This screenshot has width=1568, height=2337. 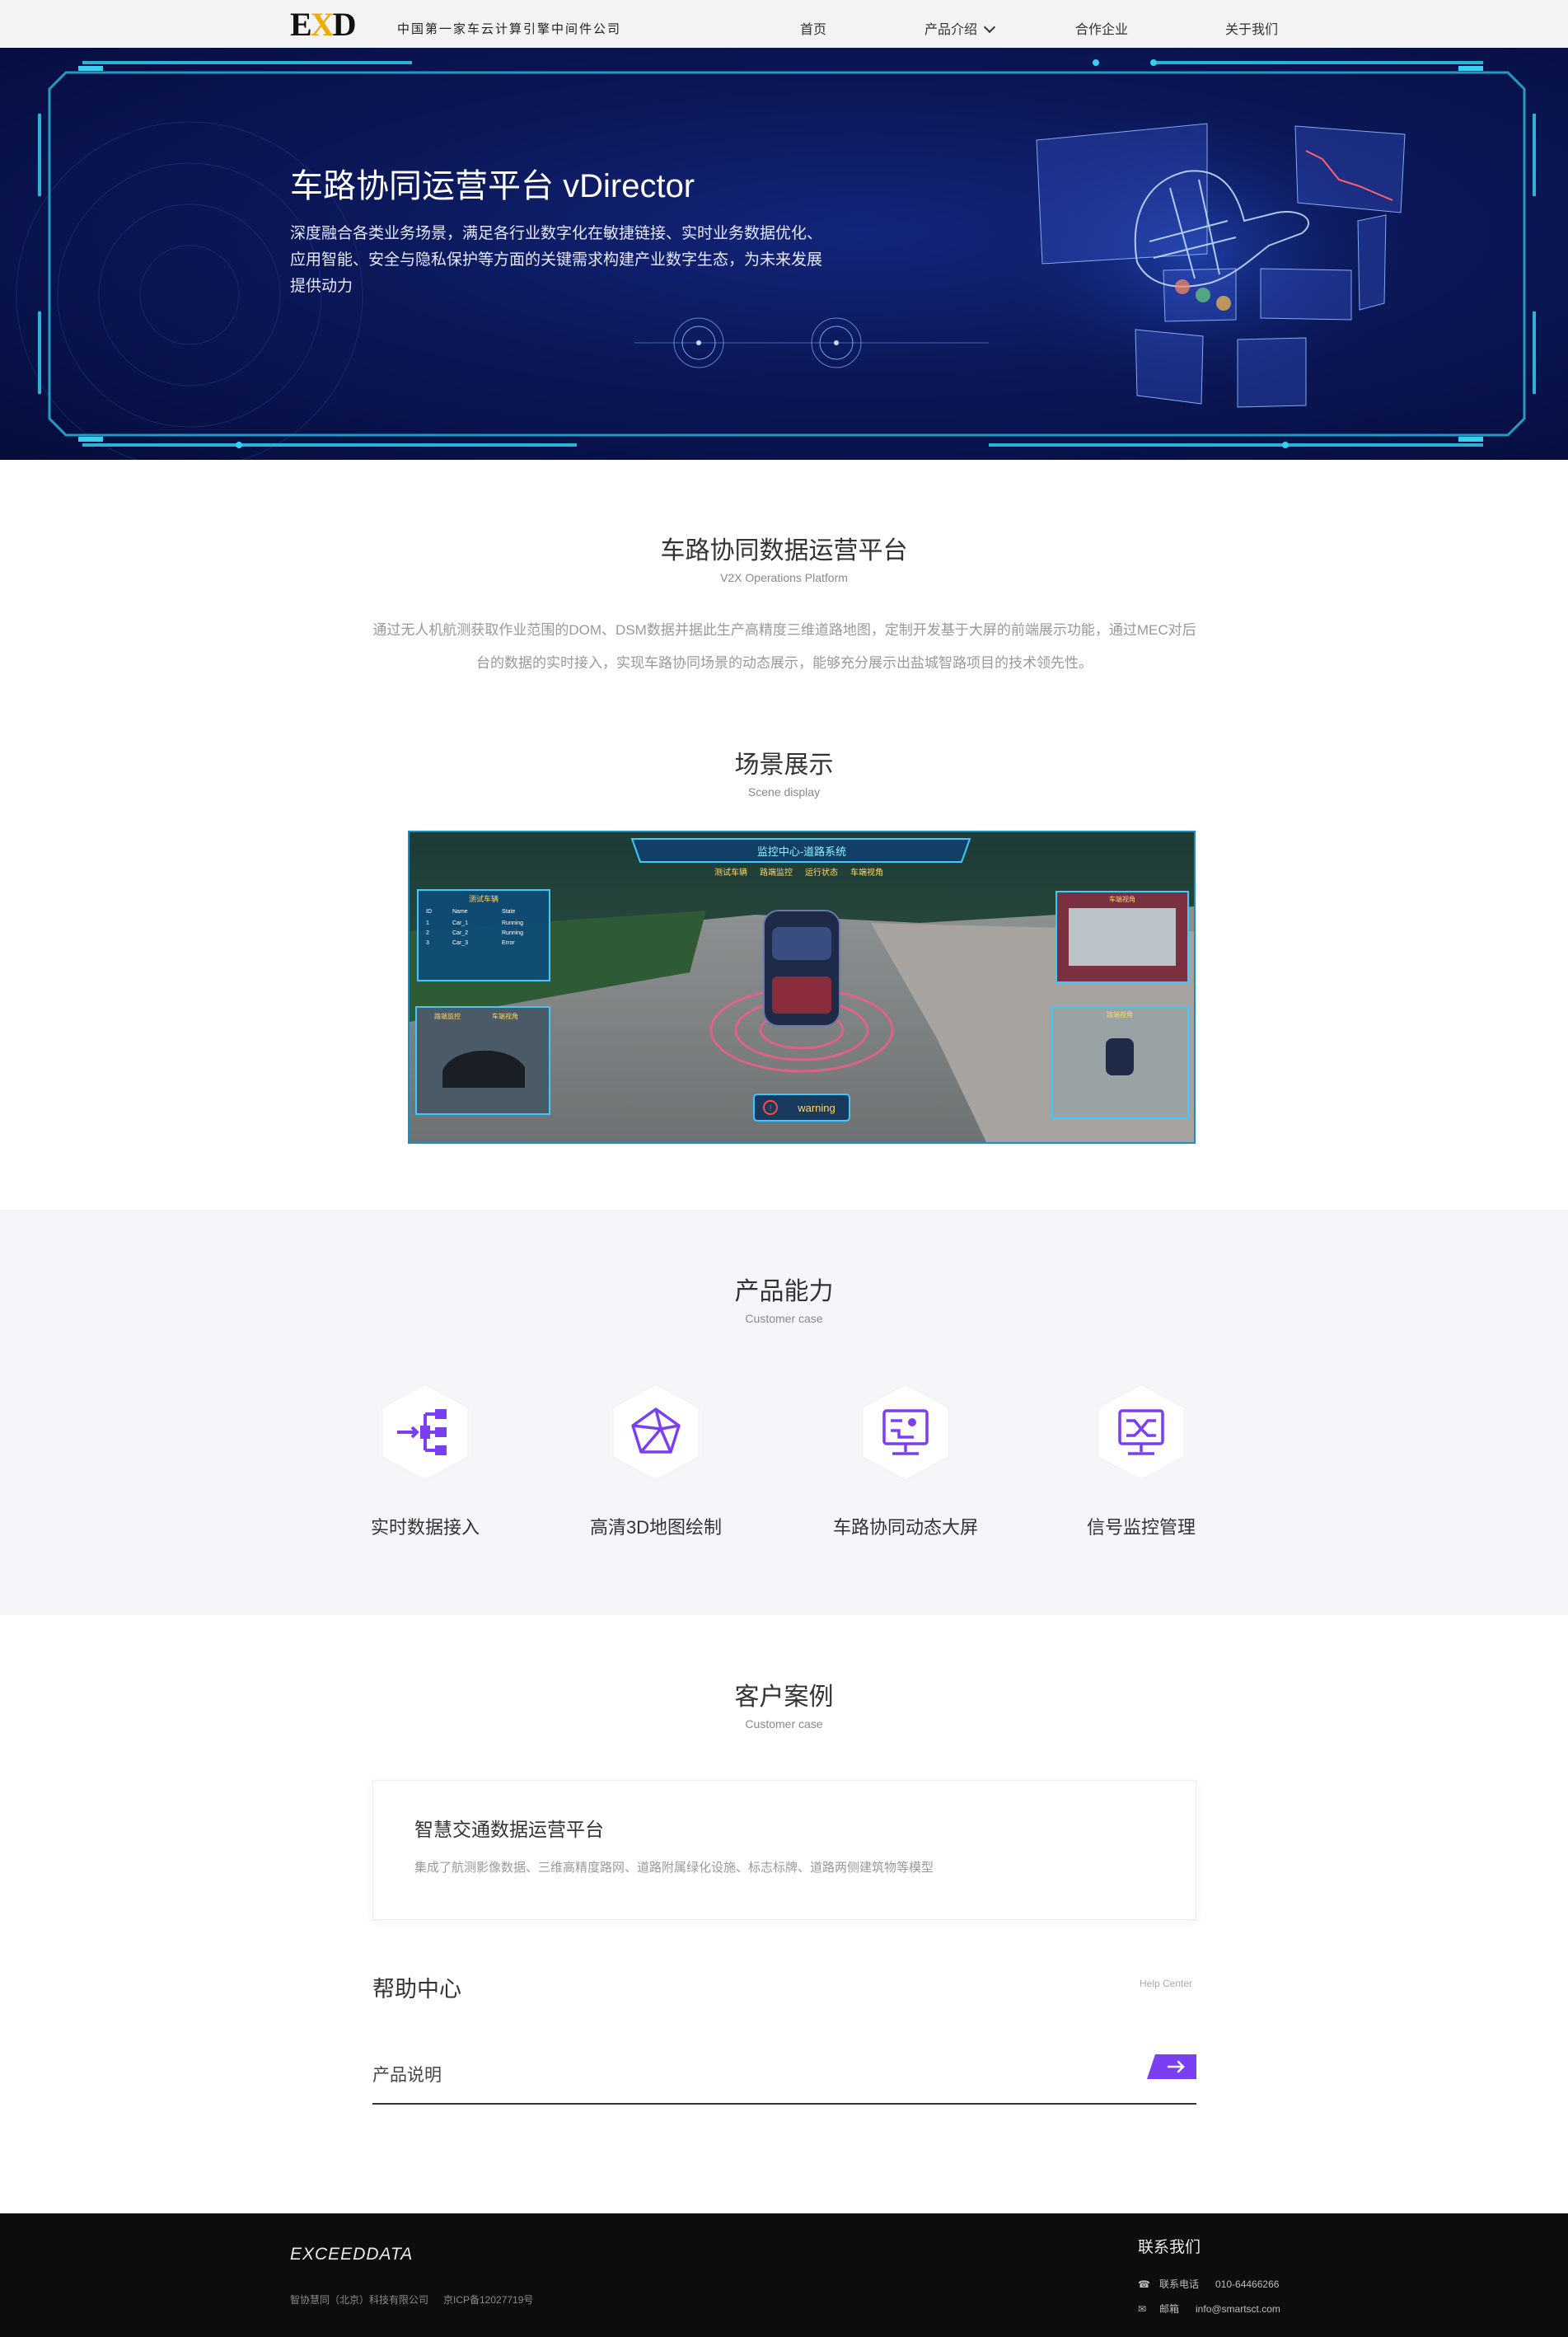 I want to click on nav-home: 首页, so click(x=813, y=28).